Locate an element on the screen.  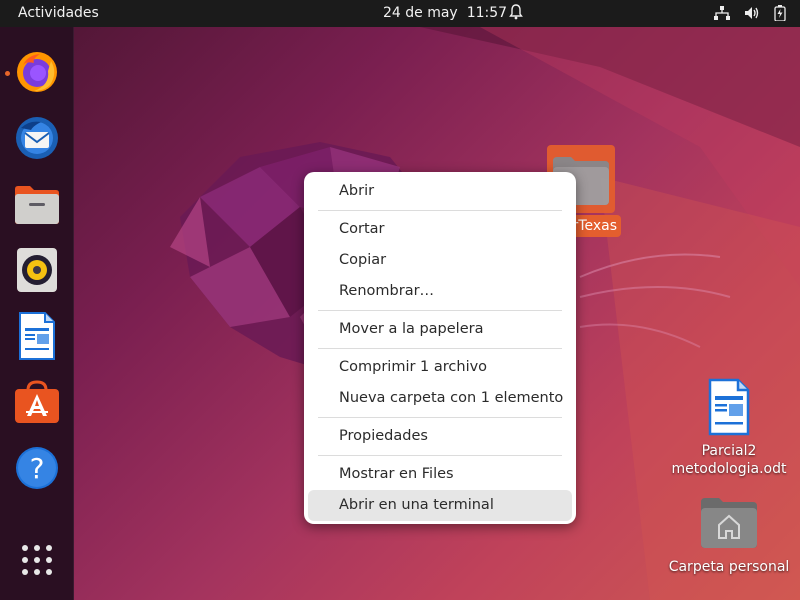
menu-item-trash: Mover a la papelera is located at coordinates (440, 329).